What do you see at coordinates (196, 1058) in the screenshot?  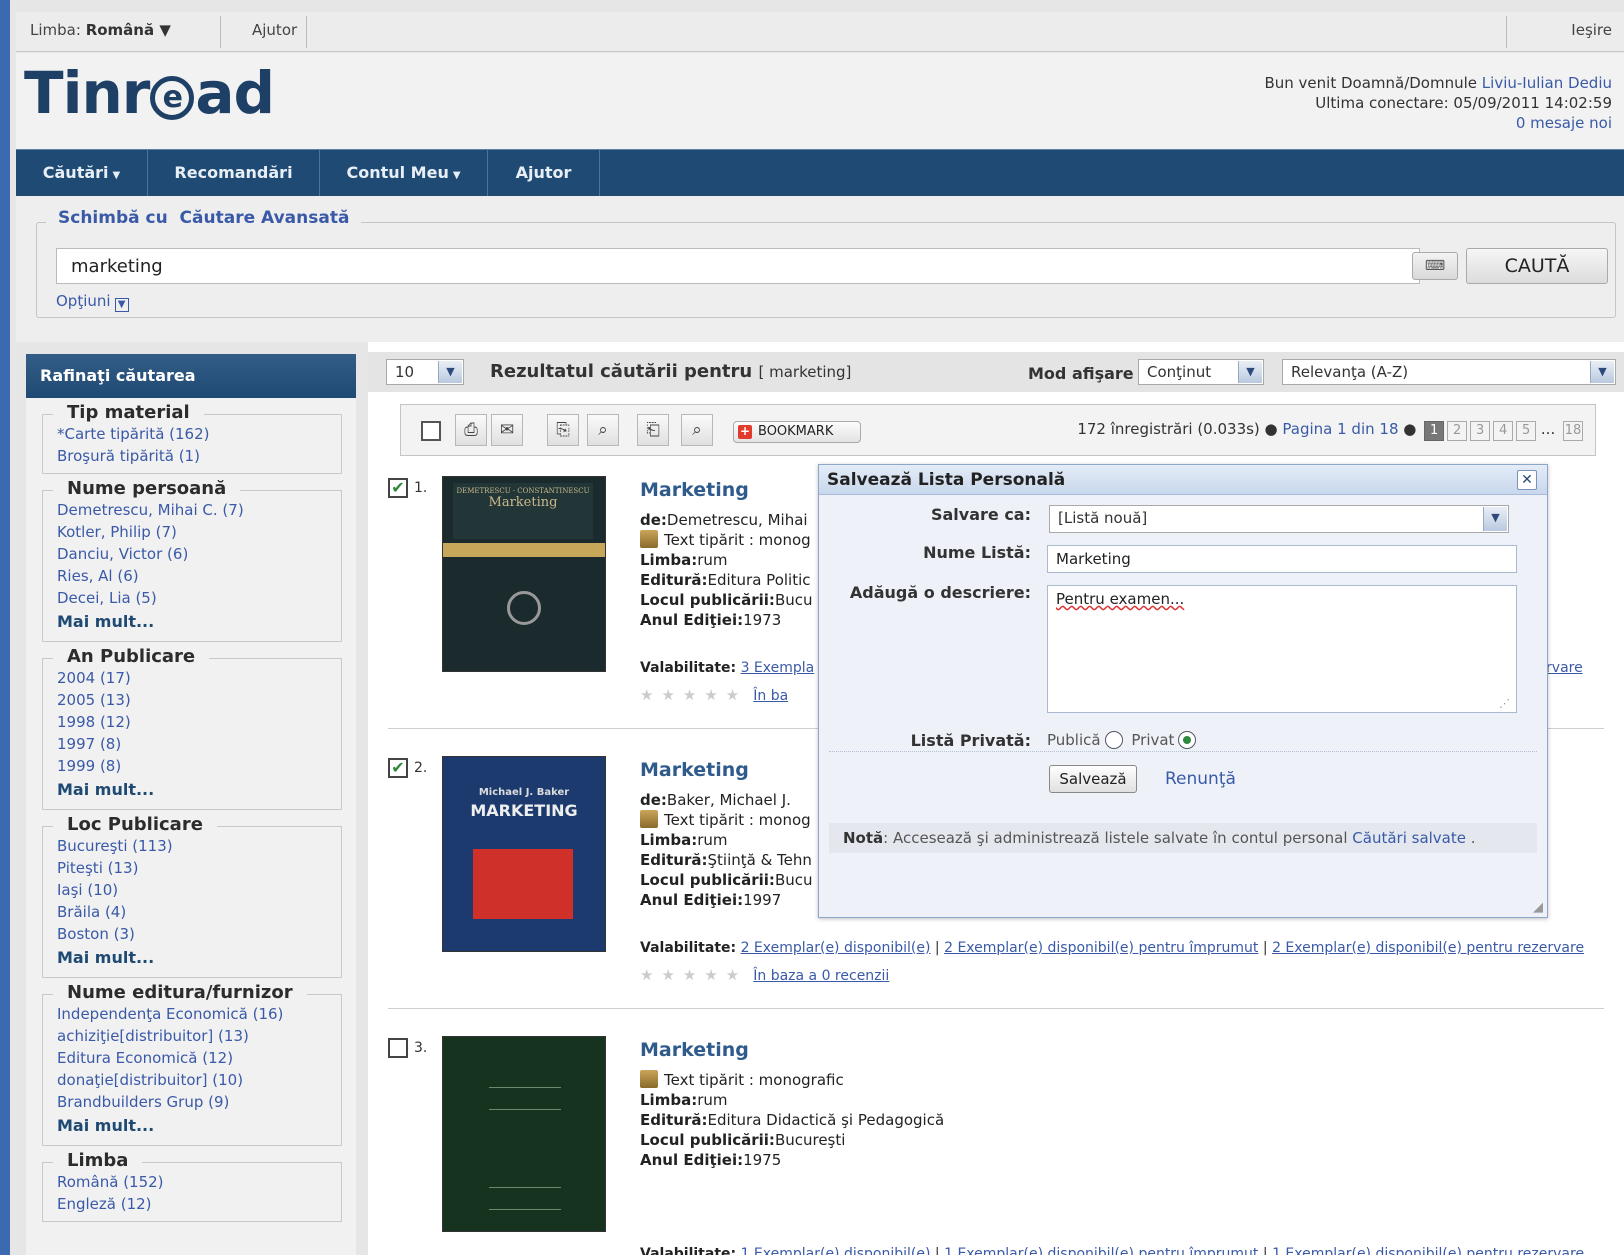 I see `facet-item: Editura Economică (12)` at bounding box center [196, 1058].